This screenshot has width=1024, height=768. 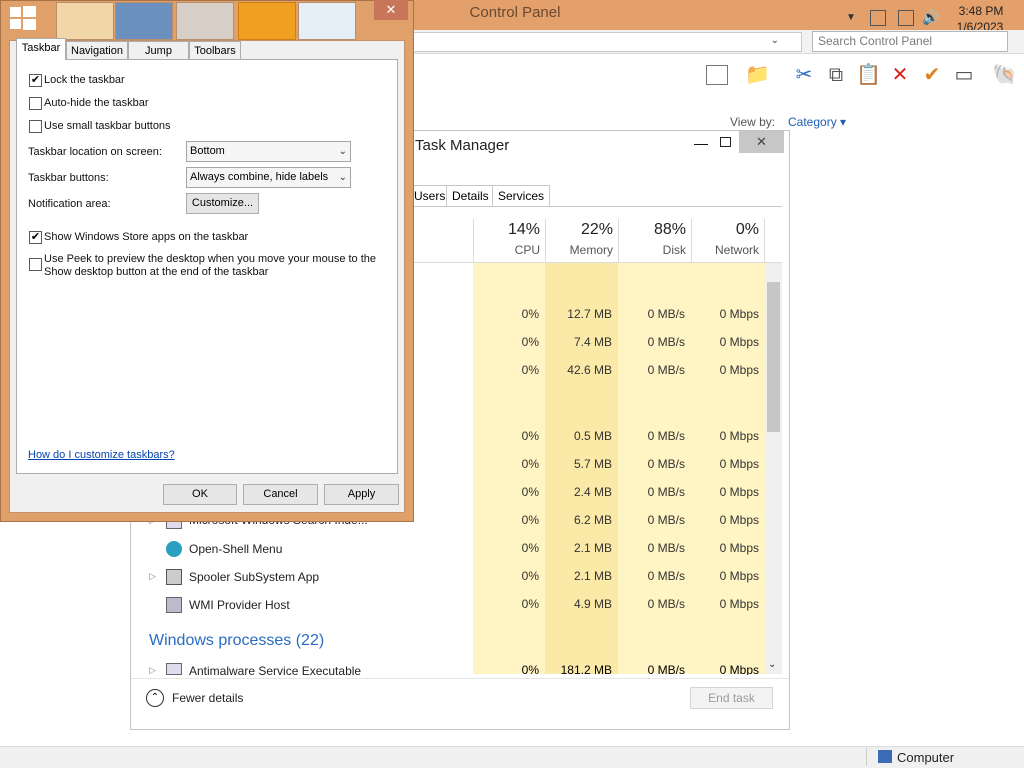 What do you see at coordinates (930, 17) in the screenshot?
I see `volume-icon: 🔊` at bounding box center [930, 17].